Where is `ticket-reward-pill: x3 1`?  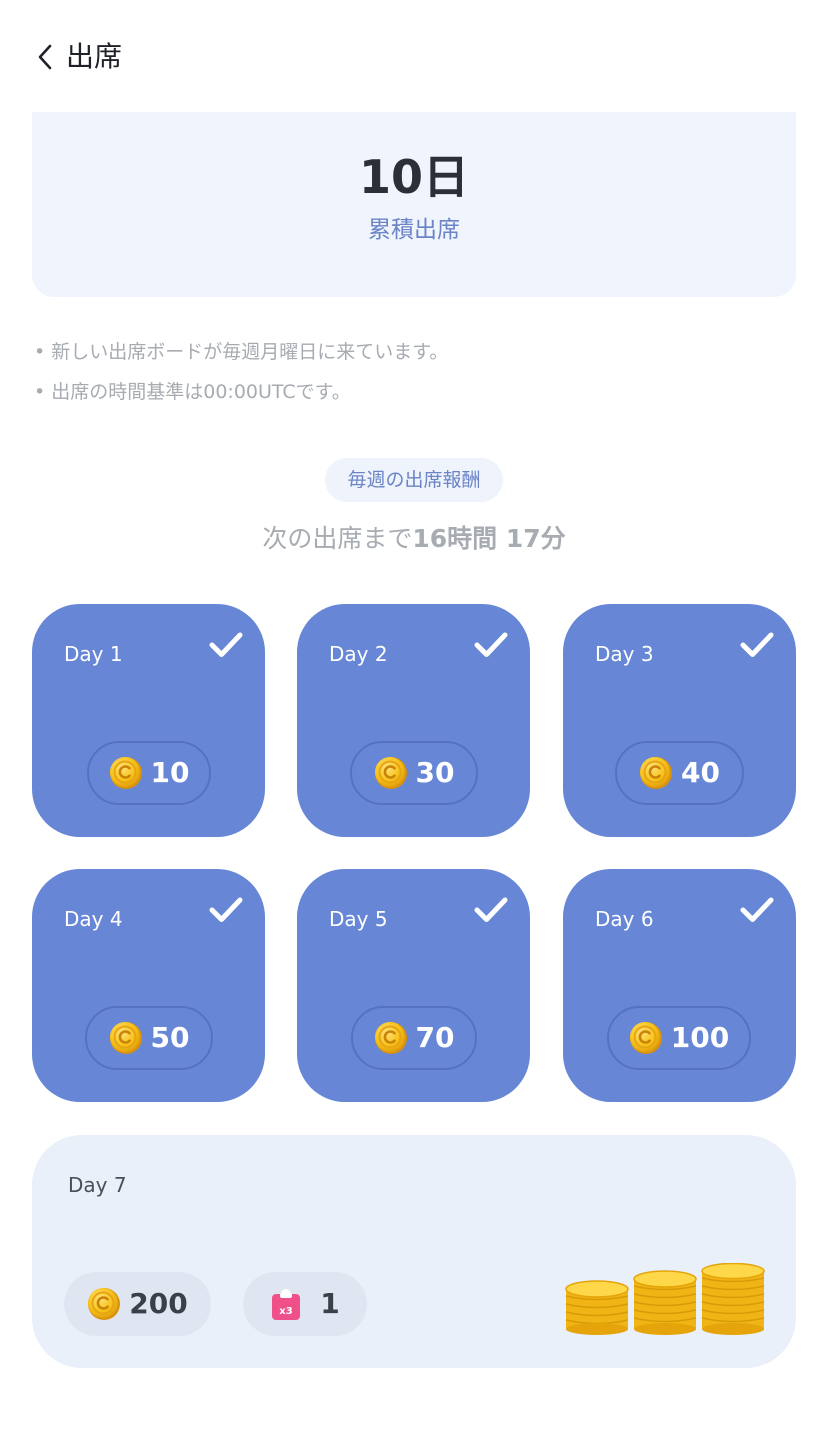
ticket-reward-pill: x3 1 is located at coordinates (305, 1304).